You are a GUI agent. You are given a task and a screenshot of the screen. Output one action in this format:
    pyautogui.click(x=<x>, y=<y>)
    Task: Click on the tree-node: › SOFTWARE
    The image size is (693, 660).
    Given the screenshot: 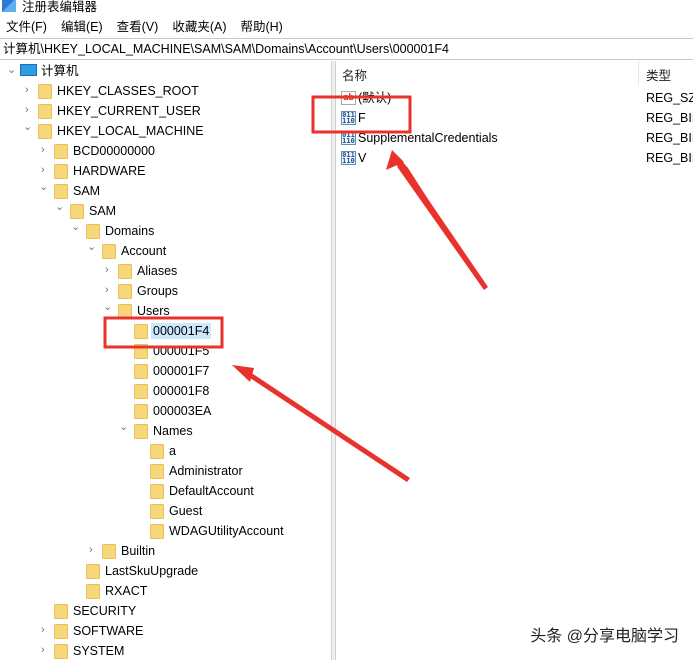 What is the action you would take?
    pyautogui.click(x=165, y=631)
    